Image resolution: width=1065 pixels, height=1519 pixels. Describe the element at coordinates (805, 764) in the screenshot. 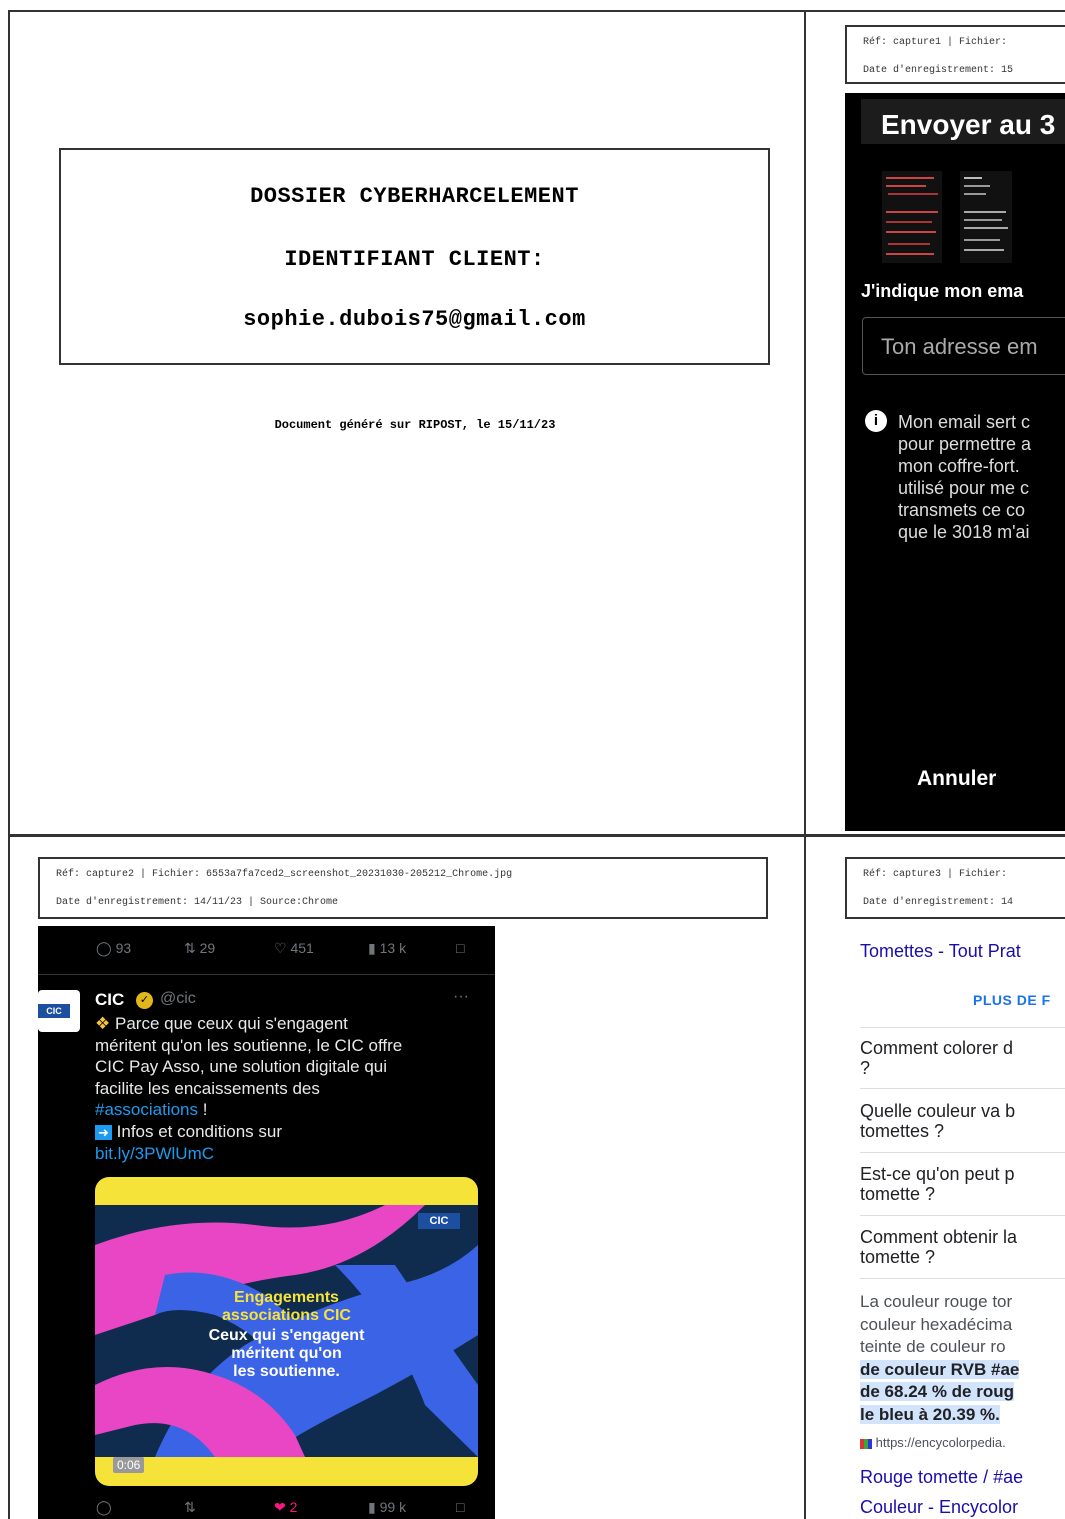

I see `vertical-divider` at that location.